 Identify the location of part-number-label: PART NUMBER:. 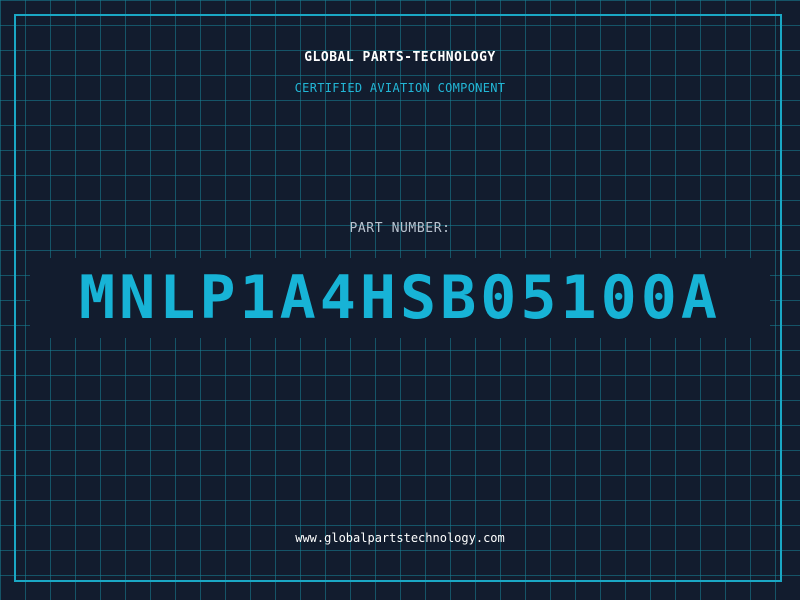
(400, 228).